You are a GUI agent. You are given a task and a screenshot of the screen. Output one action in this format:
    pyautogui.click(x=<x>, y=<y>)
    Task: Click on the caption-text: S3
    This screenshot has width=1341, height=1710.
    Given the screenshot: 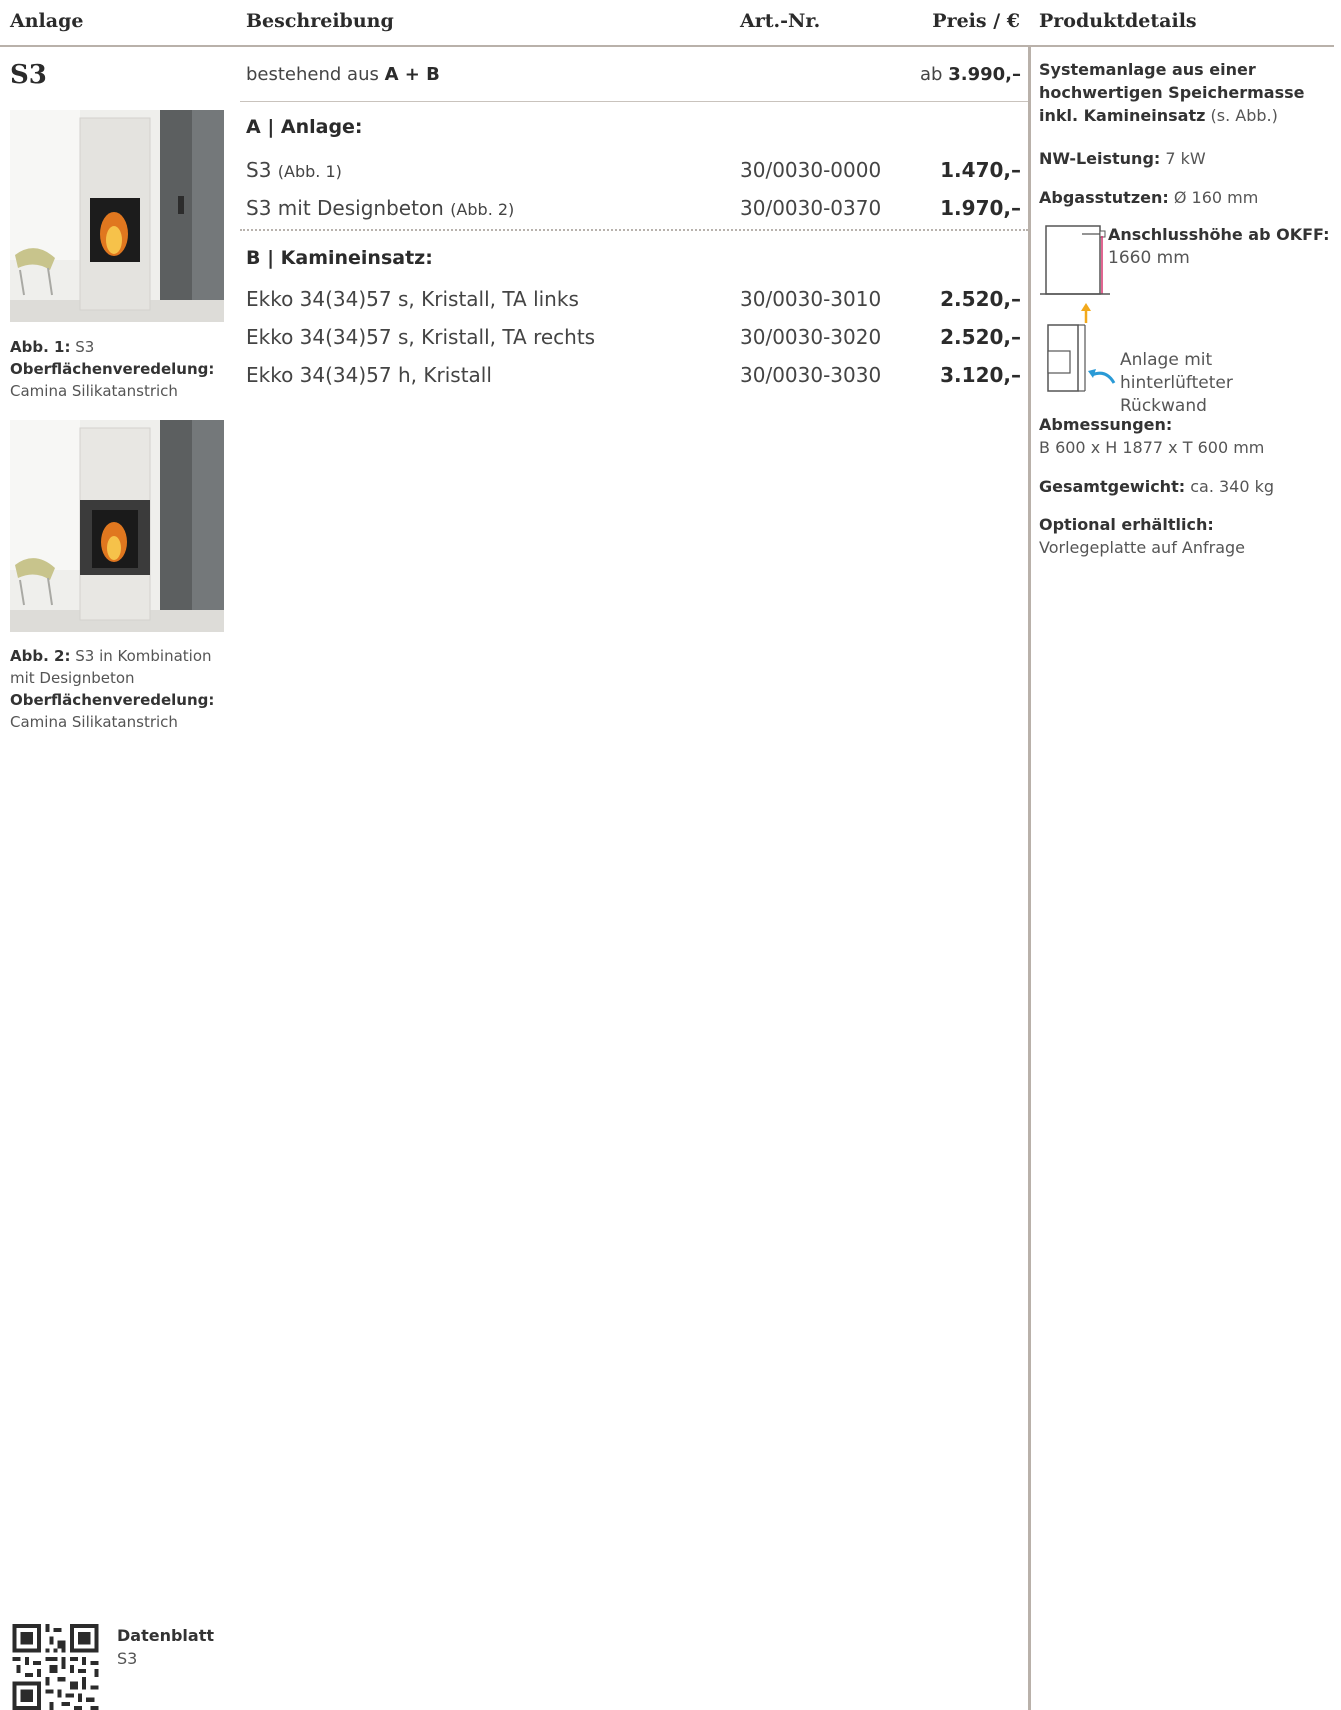 What is the action you would take?
    pyautogui.click(x=85, y=347)
    